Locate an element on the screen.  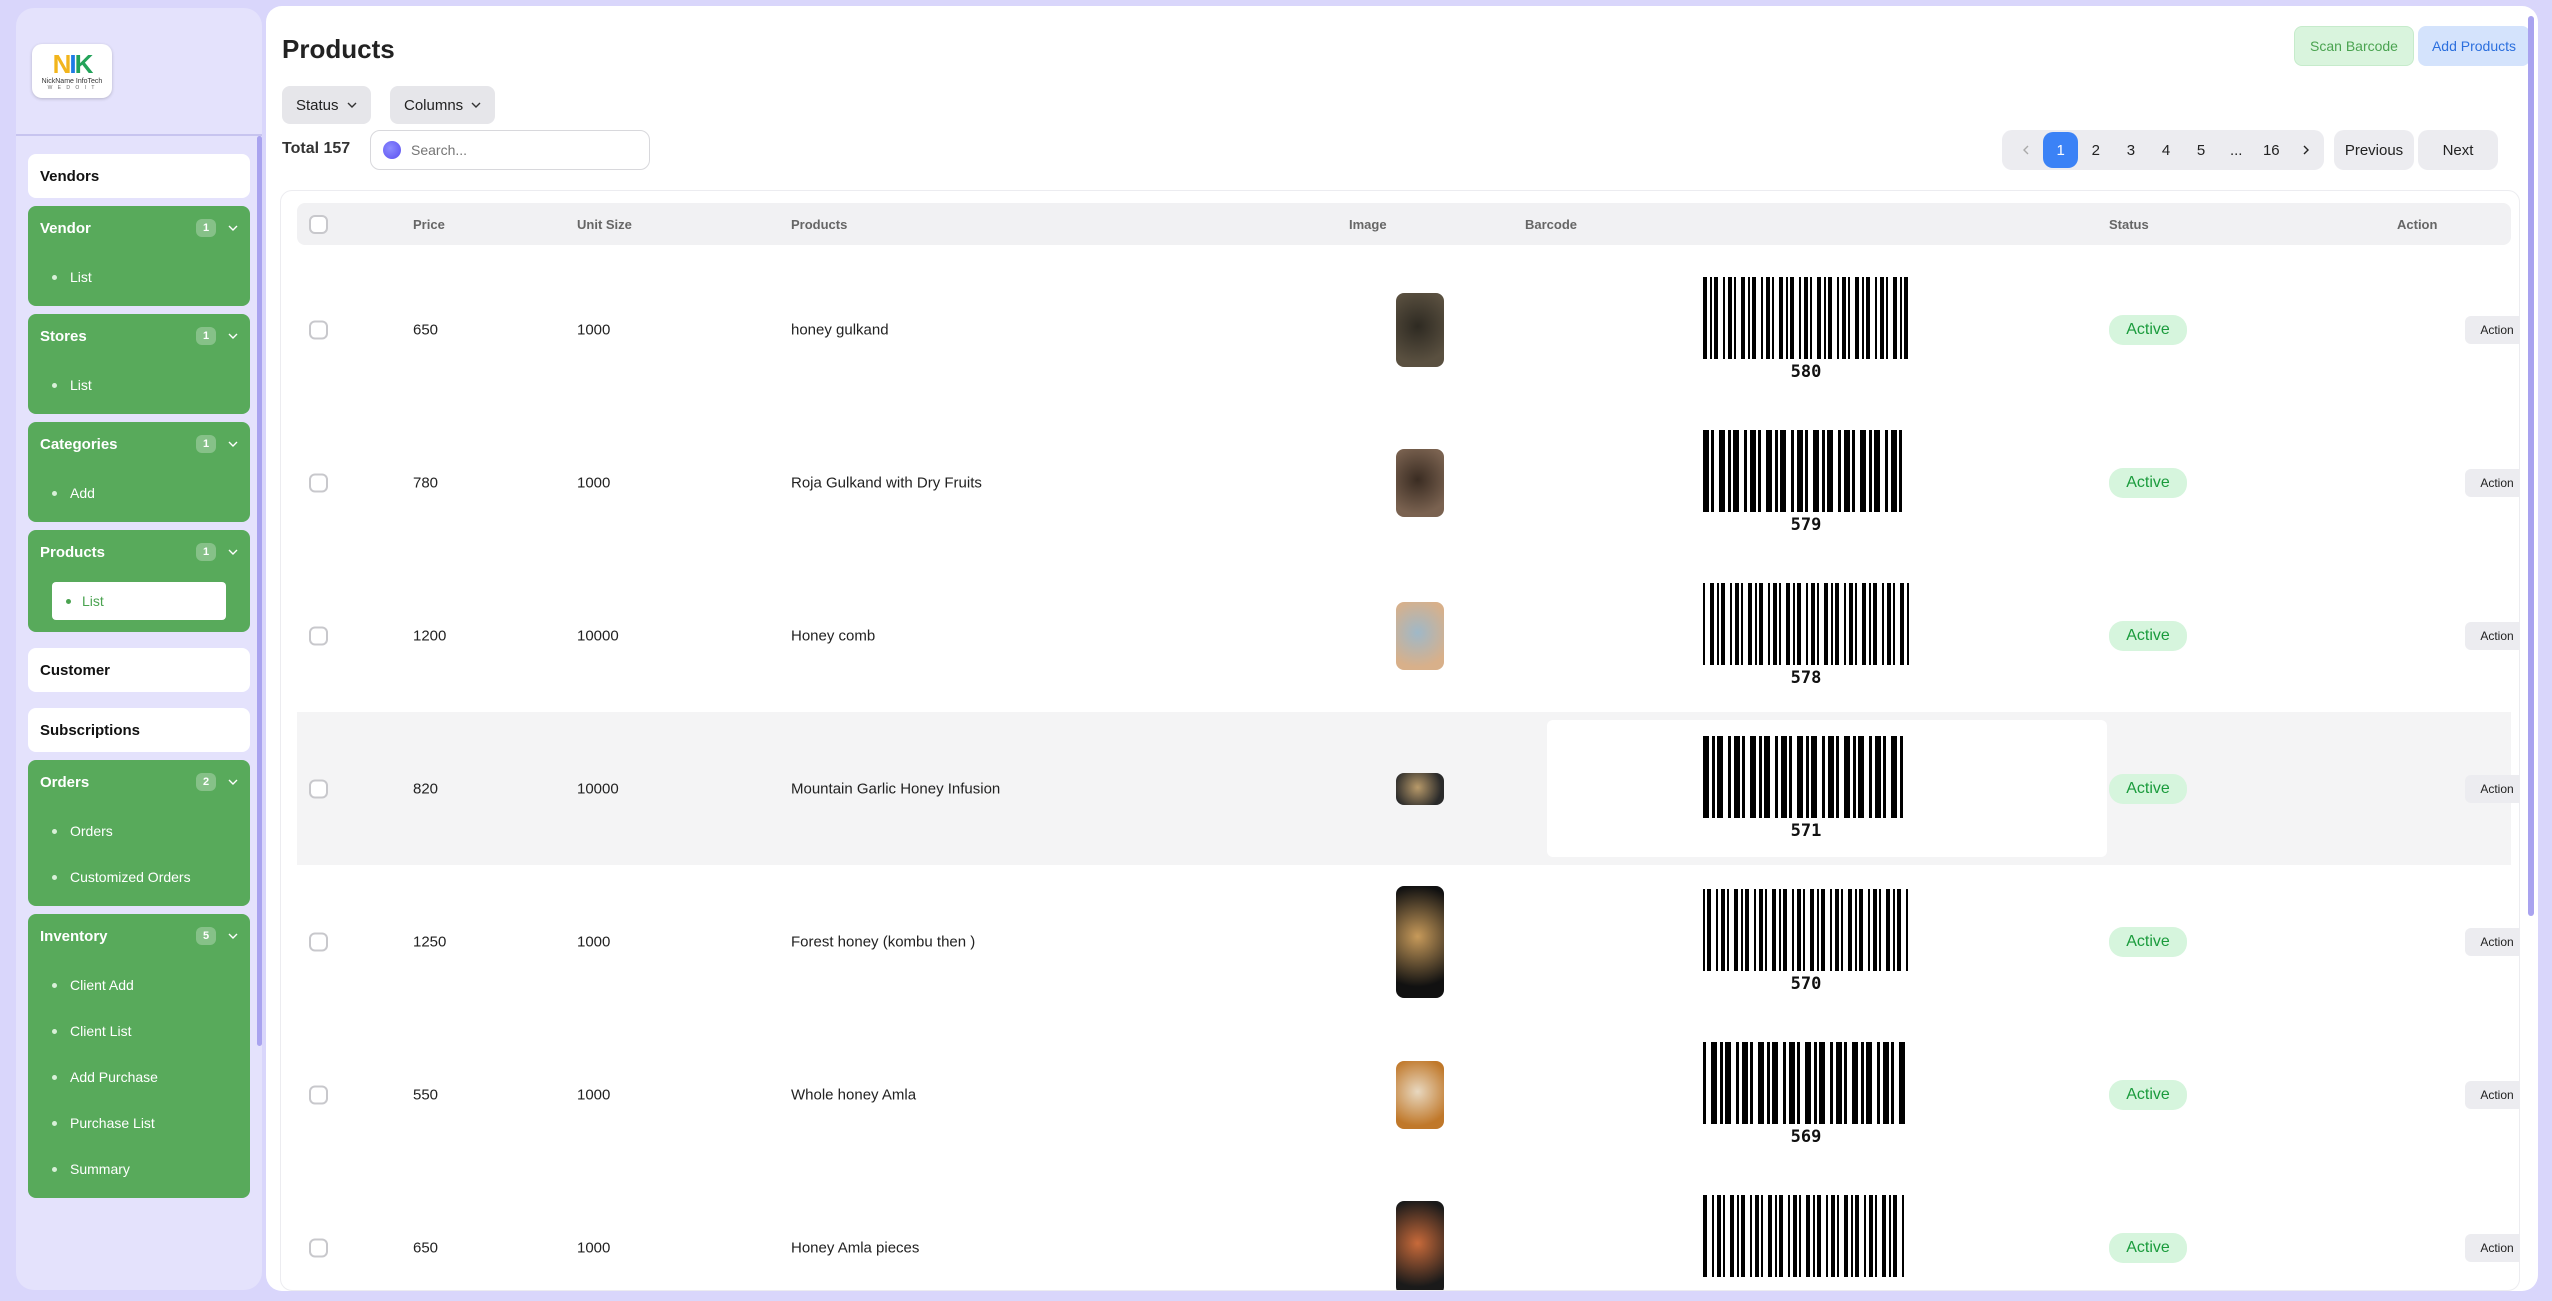
page-button-4: 4 is located at coordinates (2165, 150).